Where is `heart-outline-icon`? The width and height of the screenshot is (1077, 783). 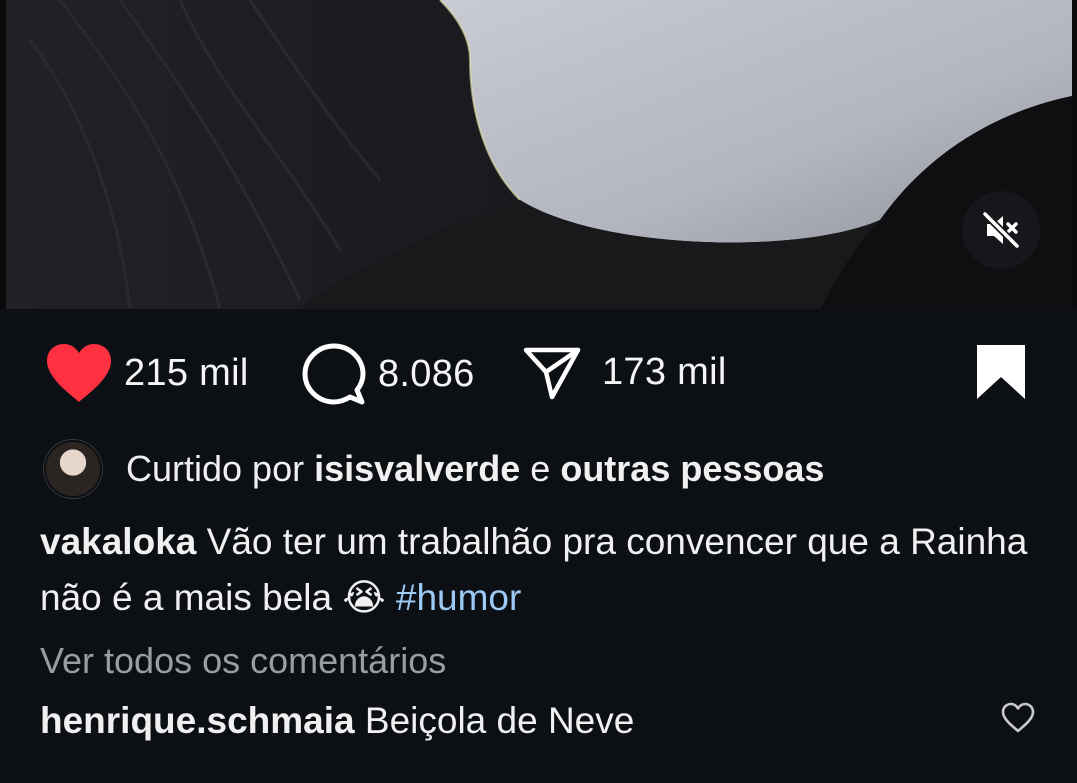
heart-outline-icon is located at coordinates (1018, 717).